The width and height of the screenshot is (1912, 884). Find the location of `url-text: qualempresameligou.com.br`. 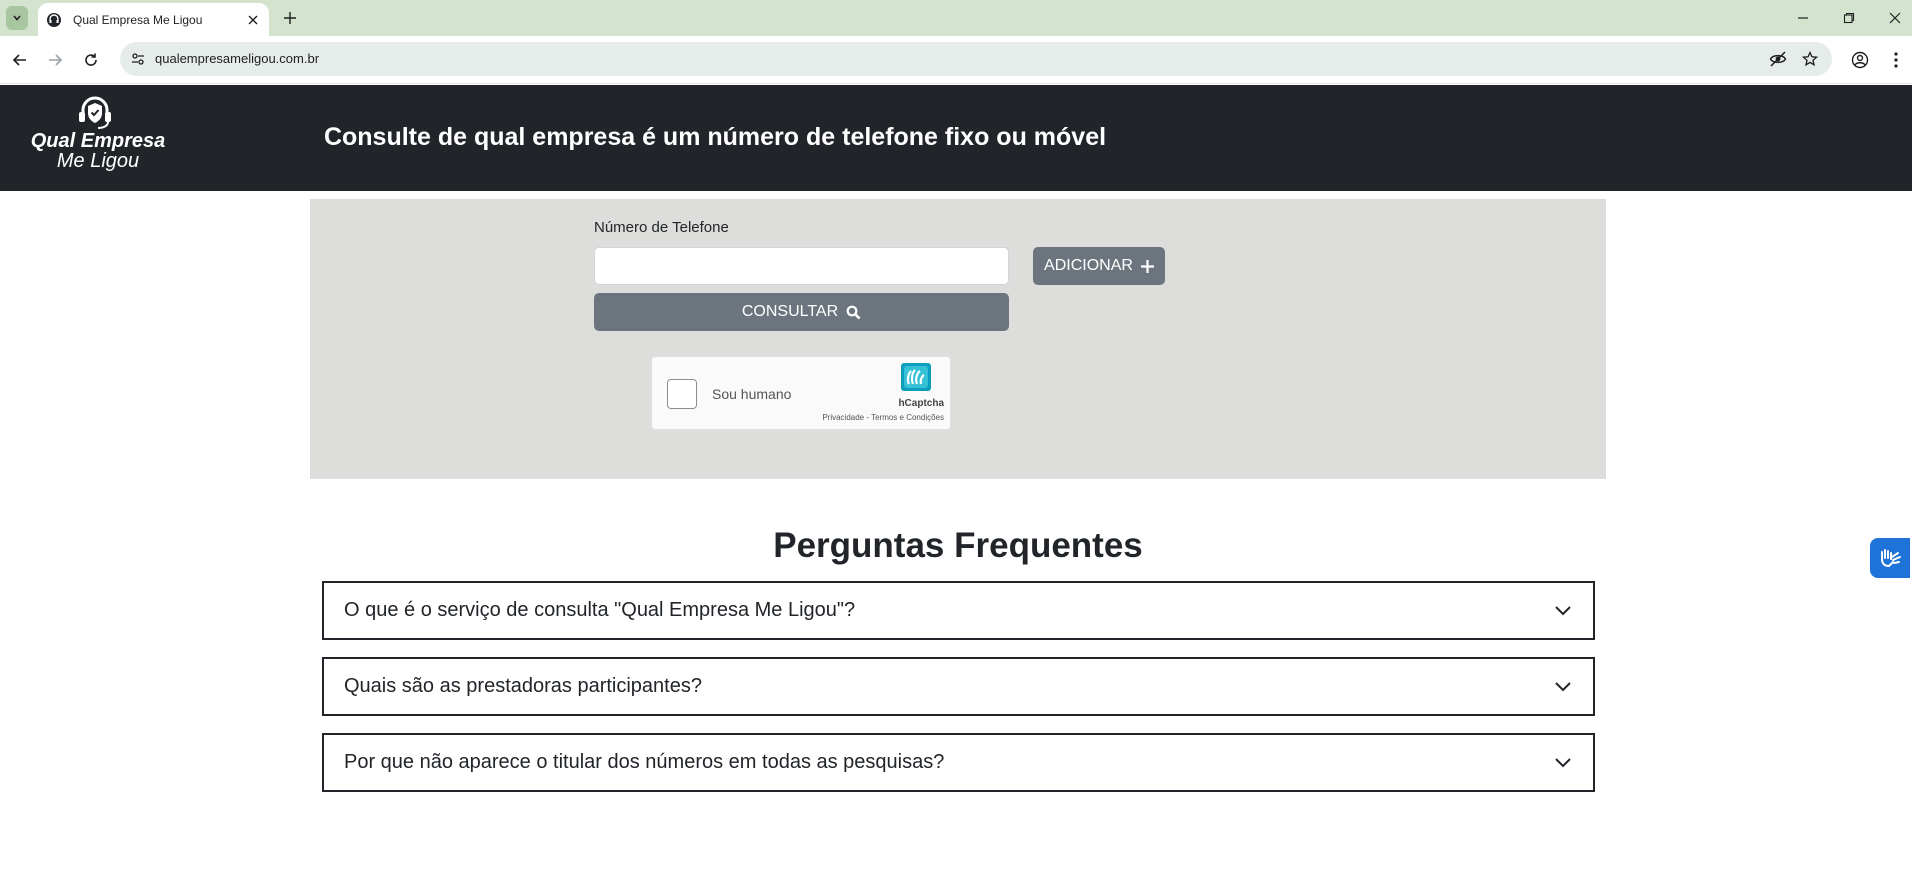

url-text: qualempresameligou.com.br is located at coordinates (237, 58).